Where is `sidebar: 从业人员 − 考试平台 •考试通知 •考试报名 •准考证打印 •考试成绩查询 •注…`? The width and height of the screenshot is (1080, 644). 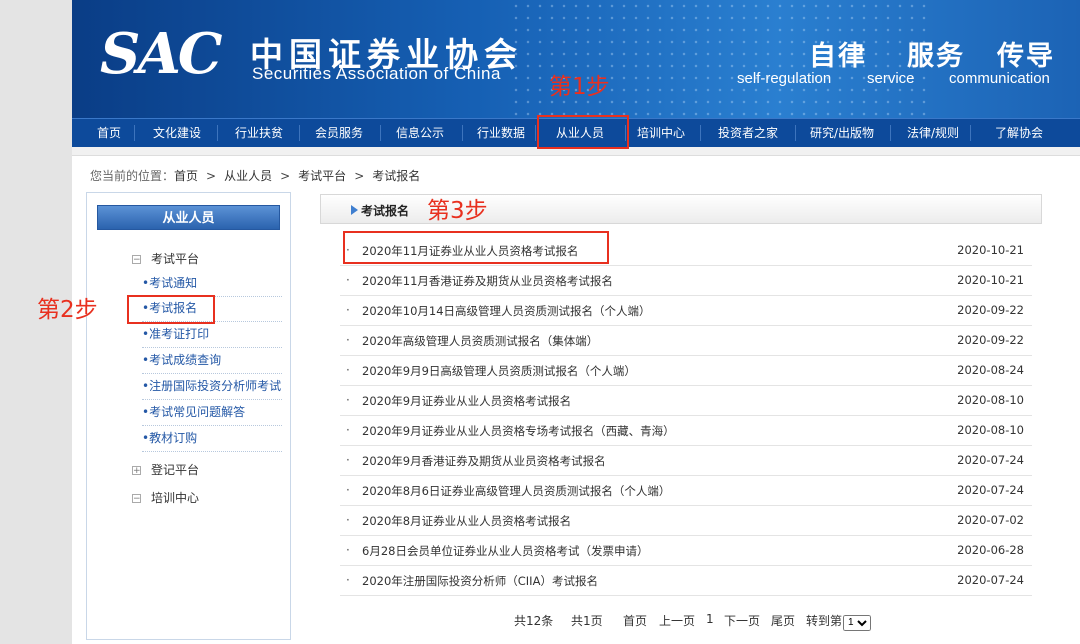
sidebar: 从业人员 − 考试平台 •考试通知 •考试报名 •准考证打印 •考试成绩查询 •注… is located at coordinates (188, 416).